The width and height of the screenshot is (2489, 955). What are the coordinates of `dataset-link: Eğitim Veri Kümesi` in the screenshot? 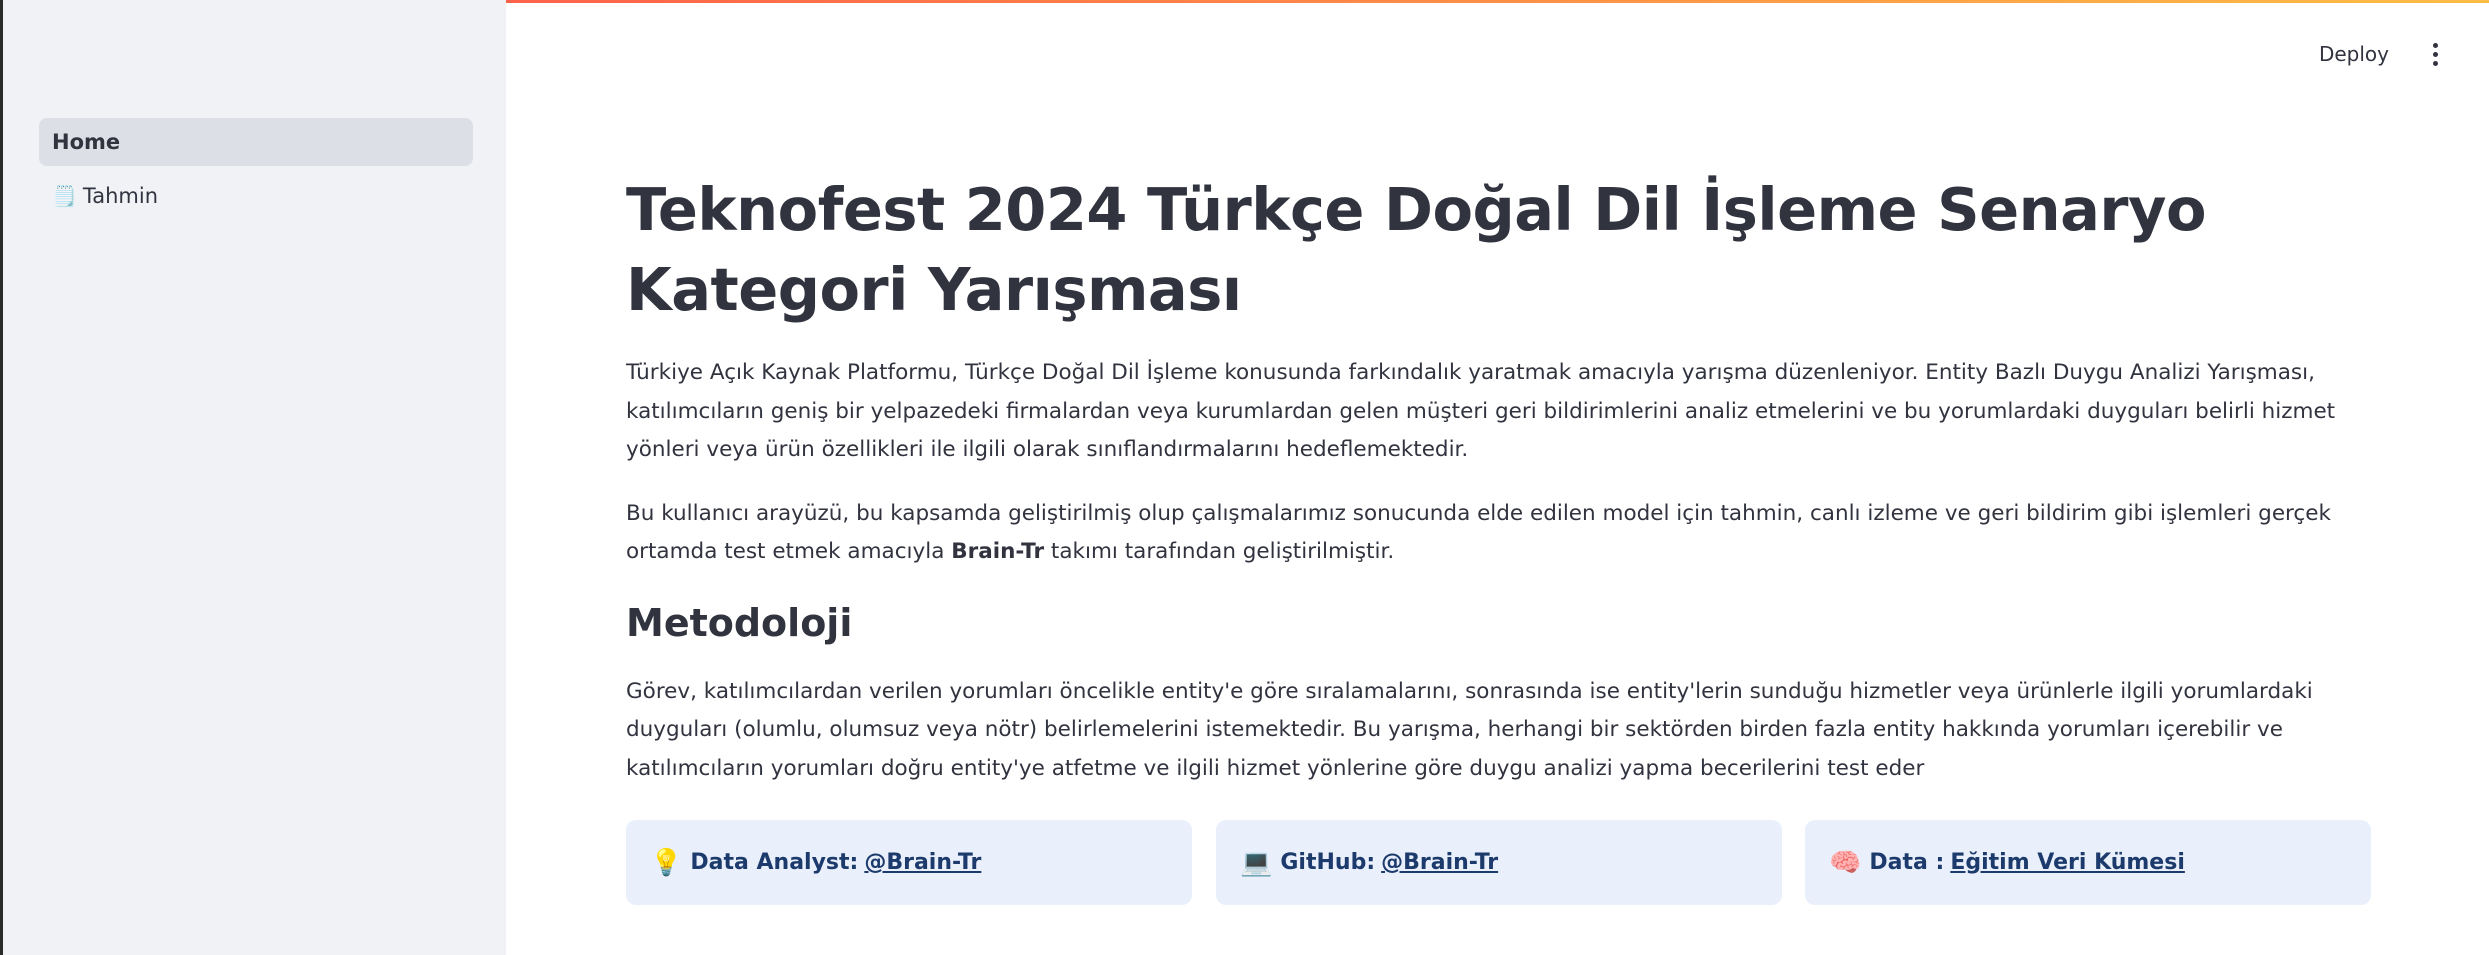 It's located at (2067, 862).